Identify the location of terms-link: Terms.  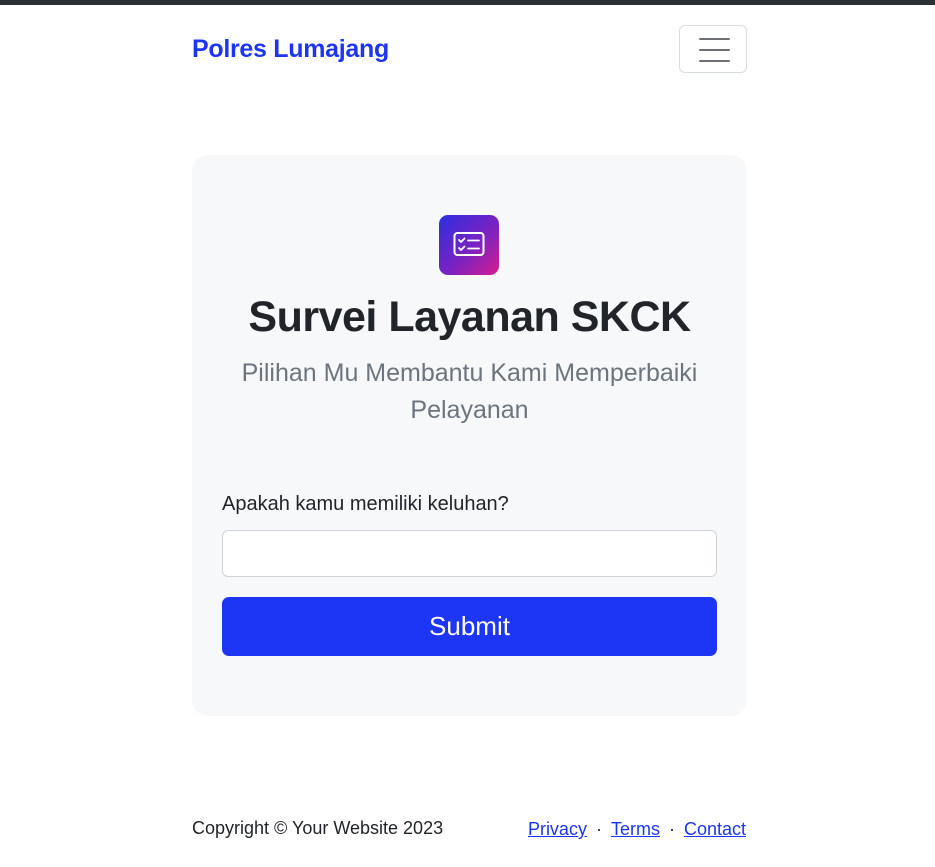
(635, 829).